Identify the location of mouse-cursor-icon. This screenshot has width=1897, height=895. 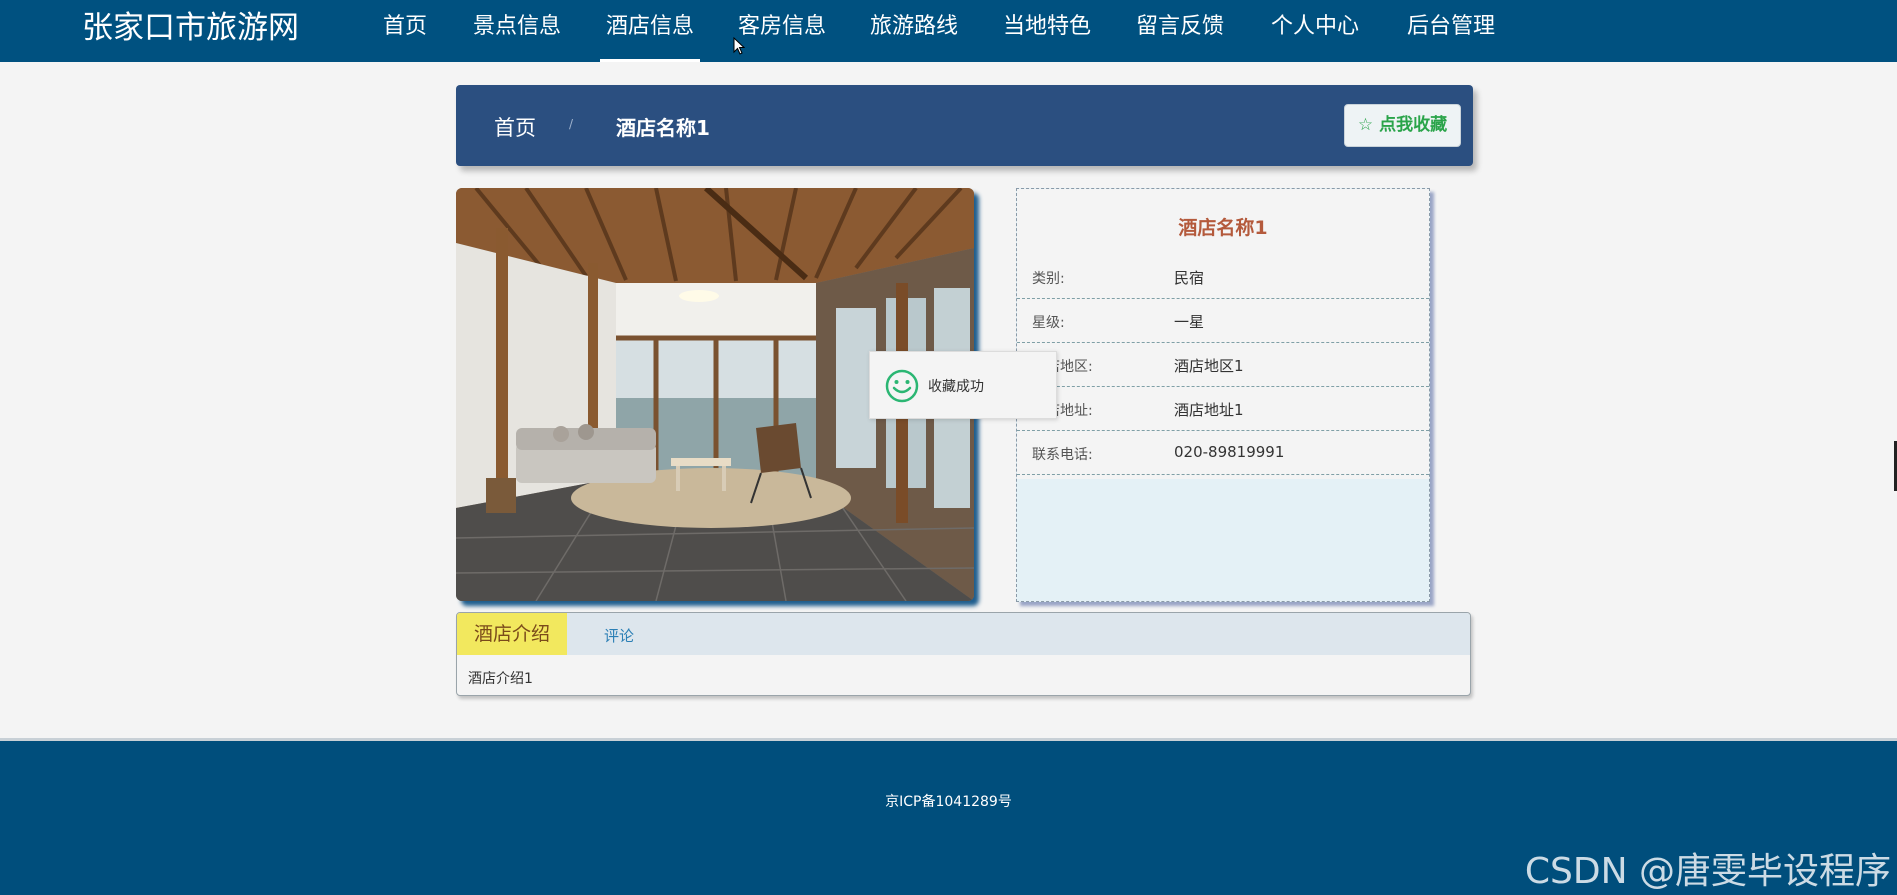
(739, 46).